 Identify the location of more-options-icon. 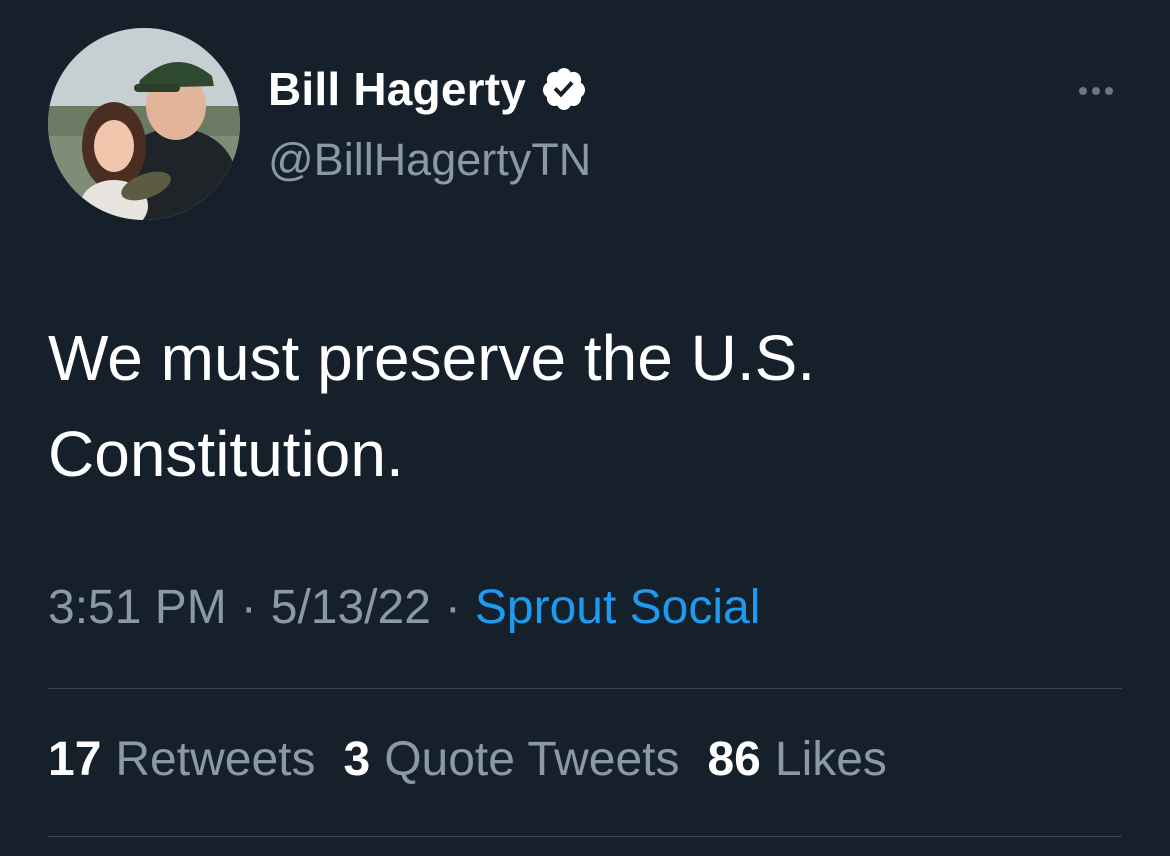
(1096, 91).